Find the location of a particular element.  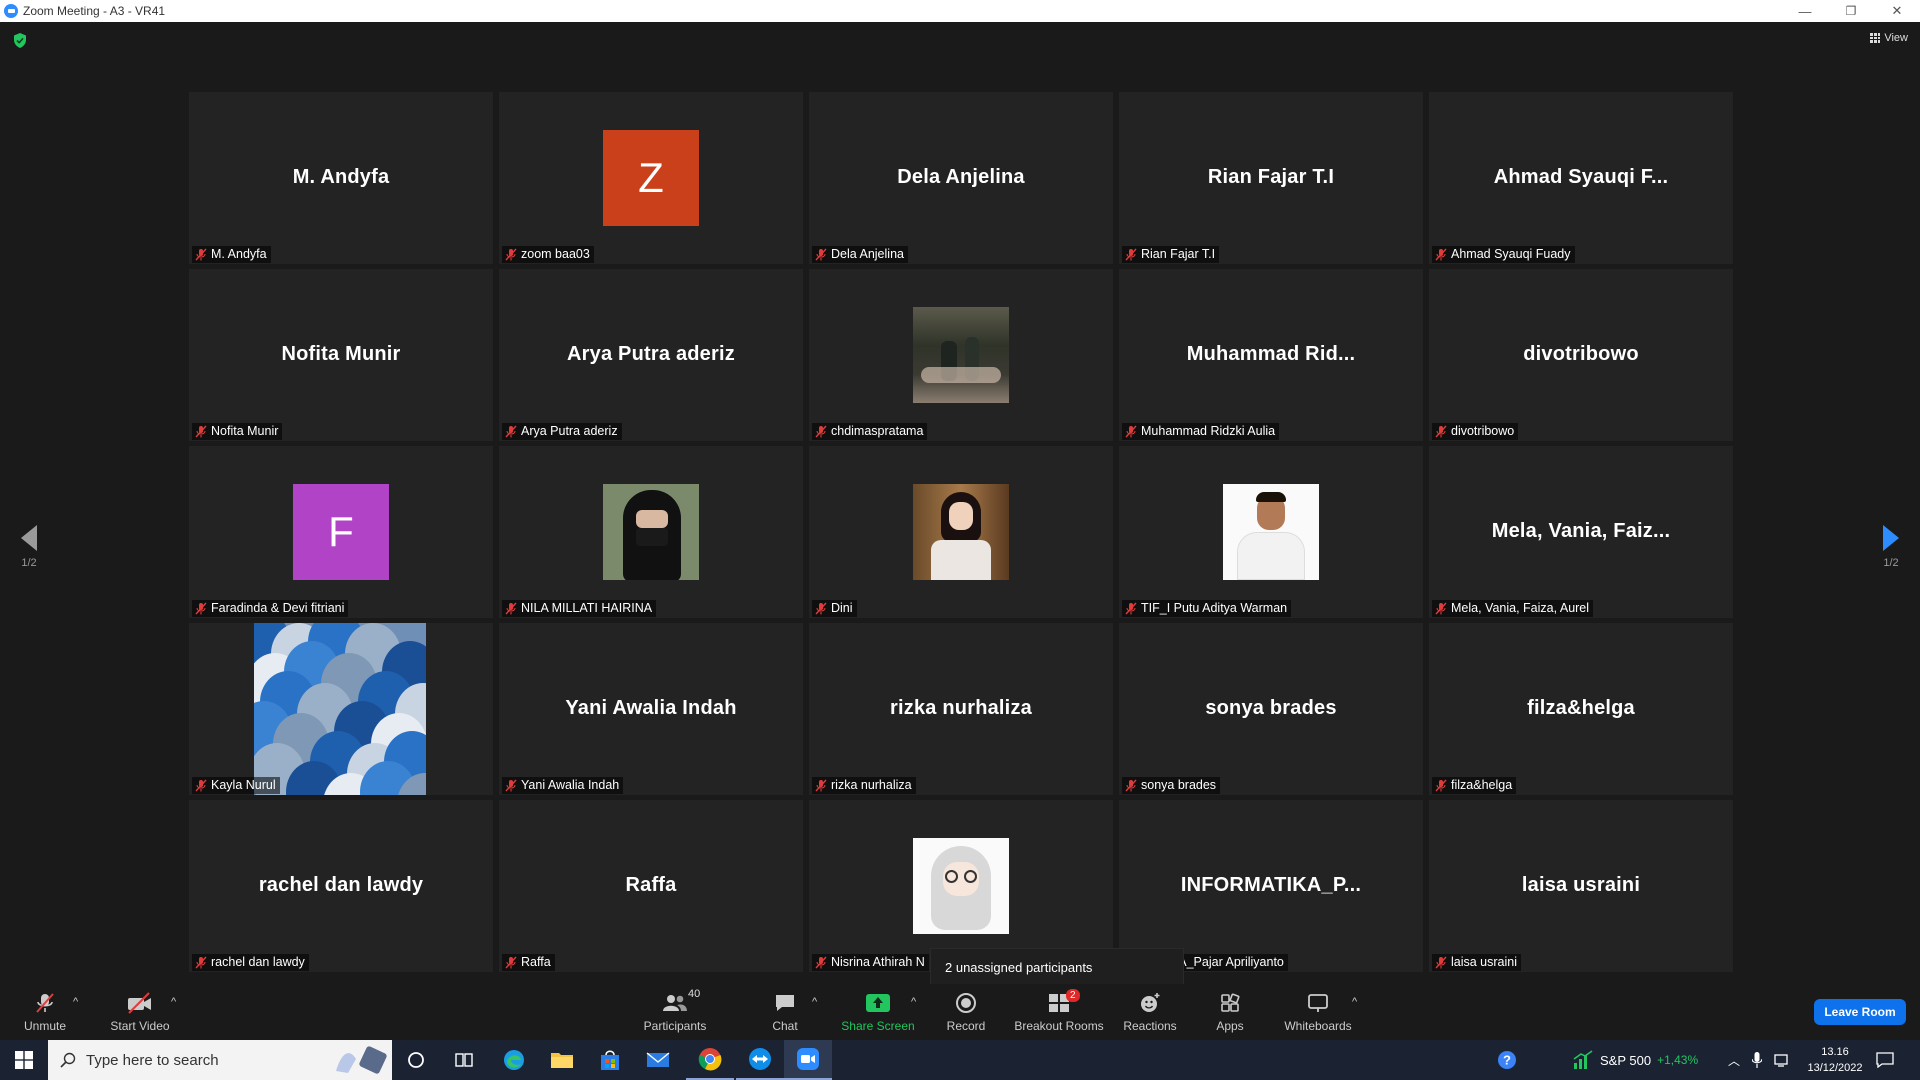

participant-name-label: divotribowo is located at coordinates (1475, 431).